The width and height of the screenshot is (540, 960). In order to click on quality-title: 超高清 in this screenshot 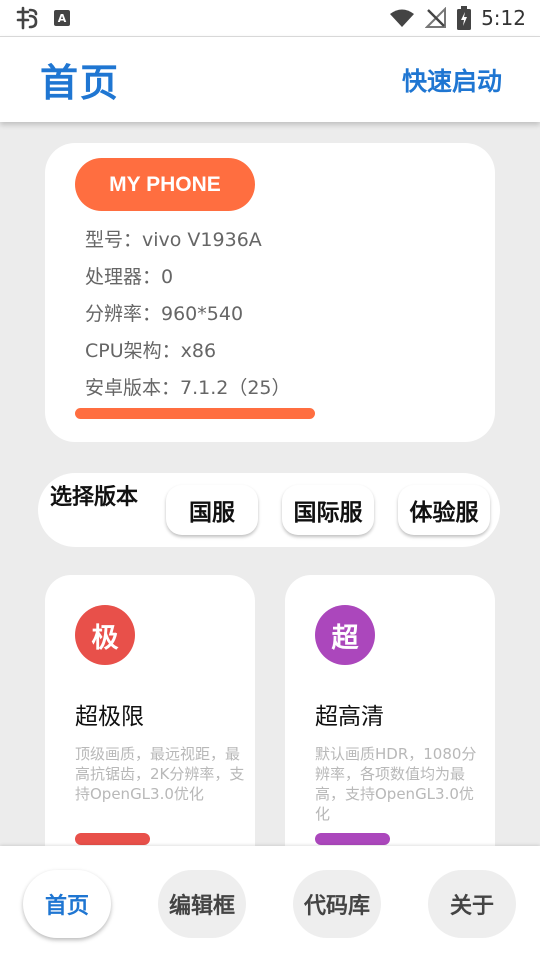, I will do `click(349, 717)`.